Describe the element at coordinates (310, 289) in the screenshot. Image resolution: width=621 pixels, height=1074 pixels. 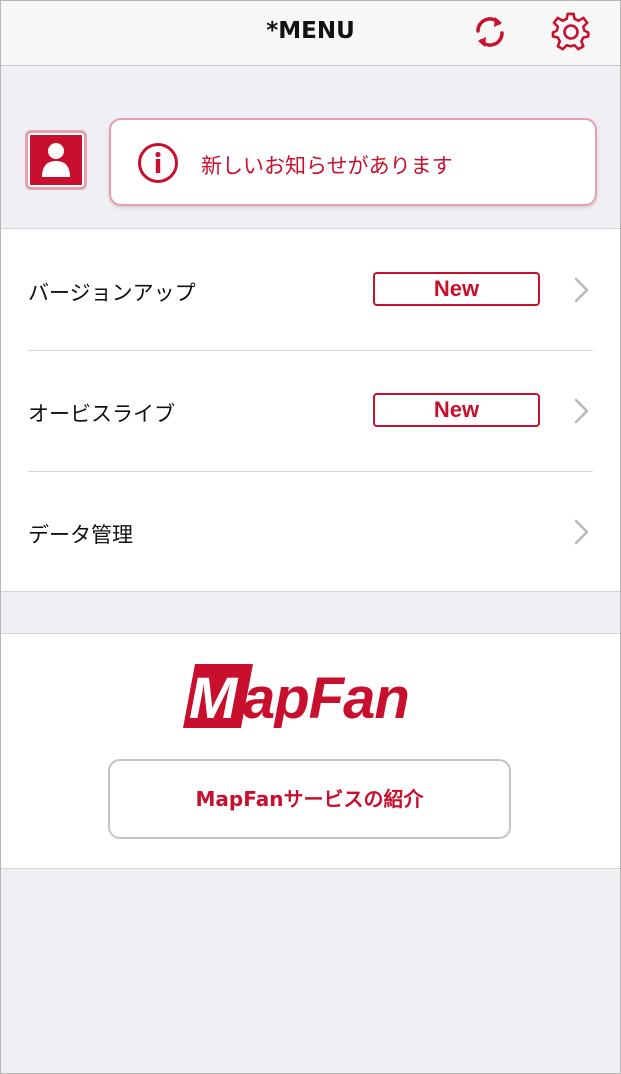
I see `menu-item-version-up: バージョンアップ New` at that location.